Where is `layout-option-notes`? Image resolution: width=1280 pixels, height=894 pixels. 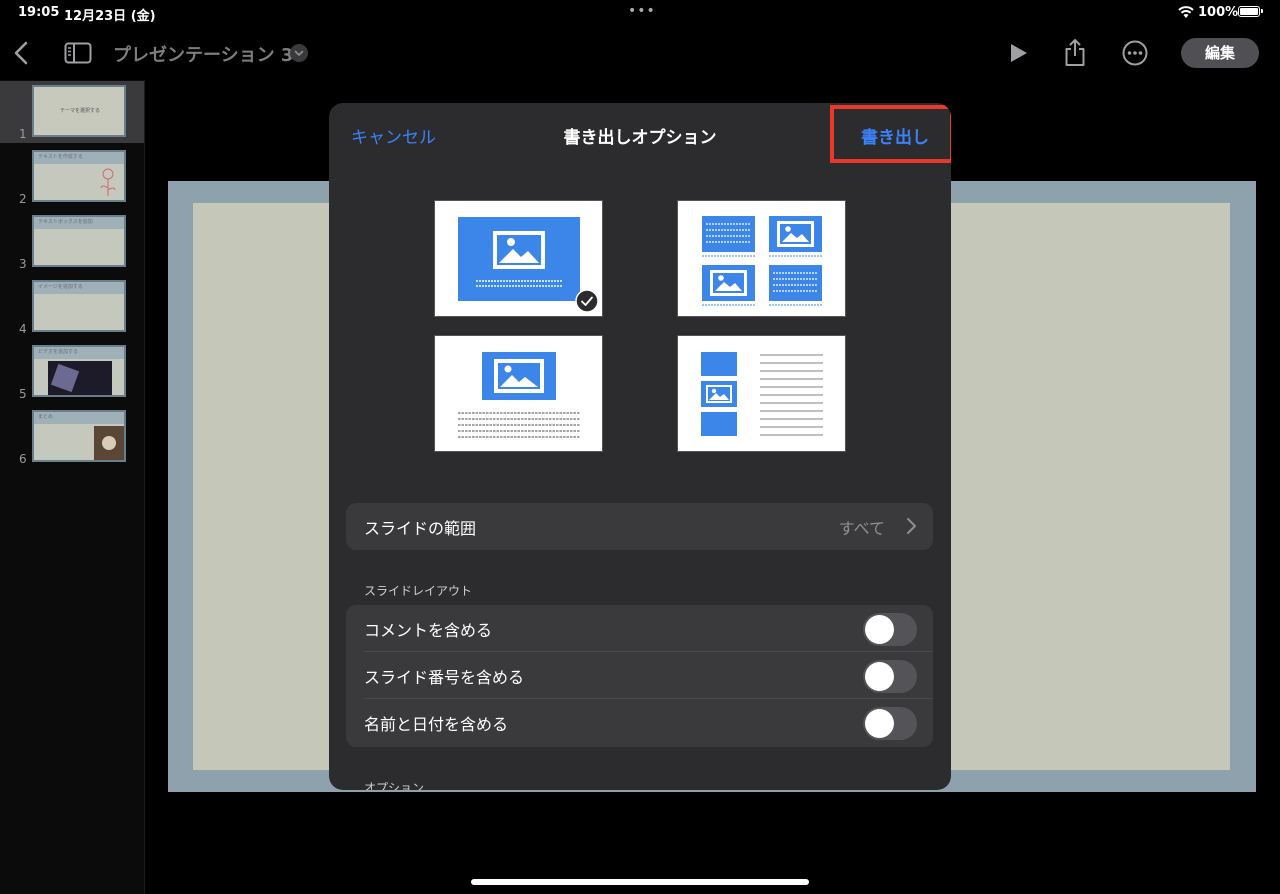
layout-option-notes is located at coordinates (518, 393).